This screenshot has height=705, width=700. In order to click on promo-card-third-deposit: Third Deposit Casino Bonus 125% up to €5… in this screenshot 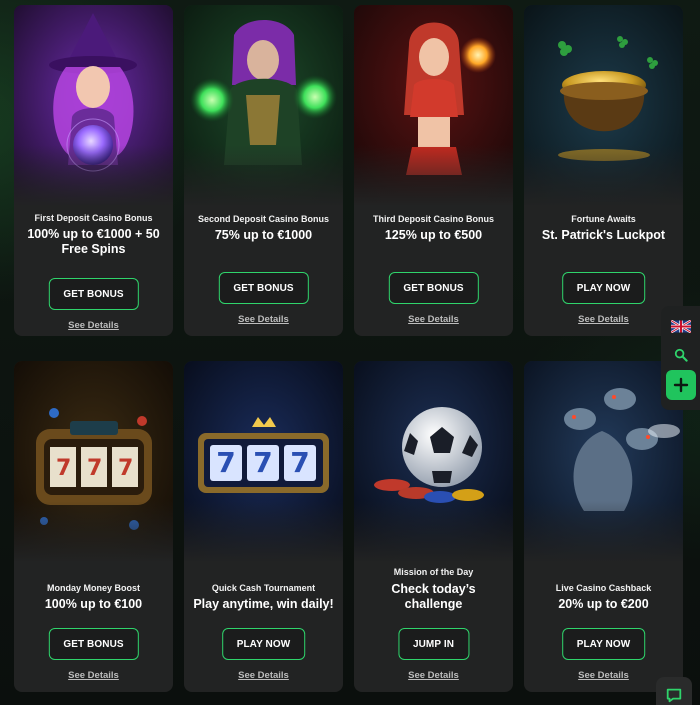, I will do `click(433, 170)`.